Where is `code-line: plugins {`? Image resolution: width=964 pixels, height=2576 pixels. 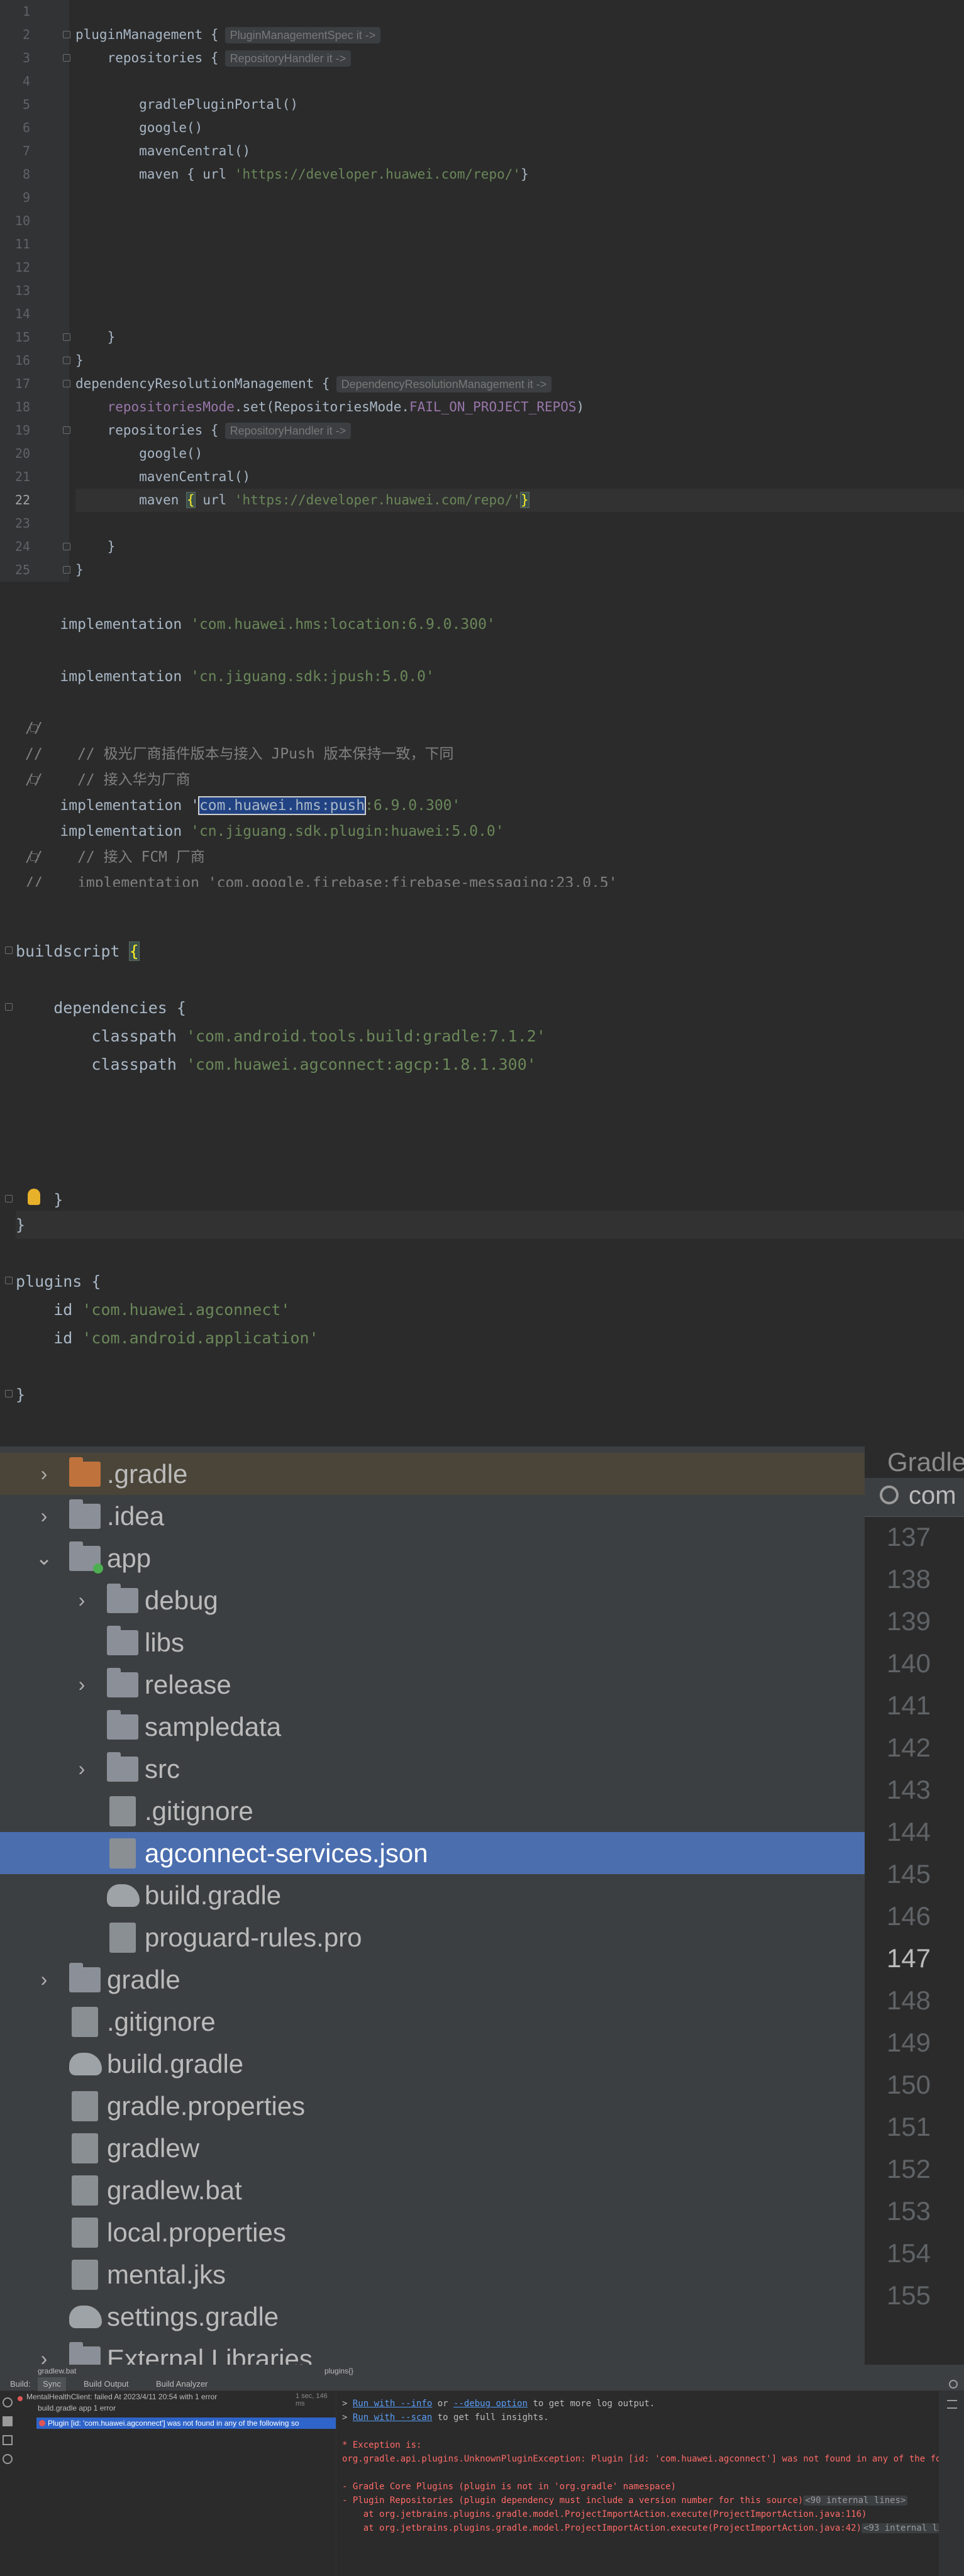
code-line: plugins { is located at coordinates (490, 1281).